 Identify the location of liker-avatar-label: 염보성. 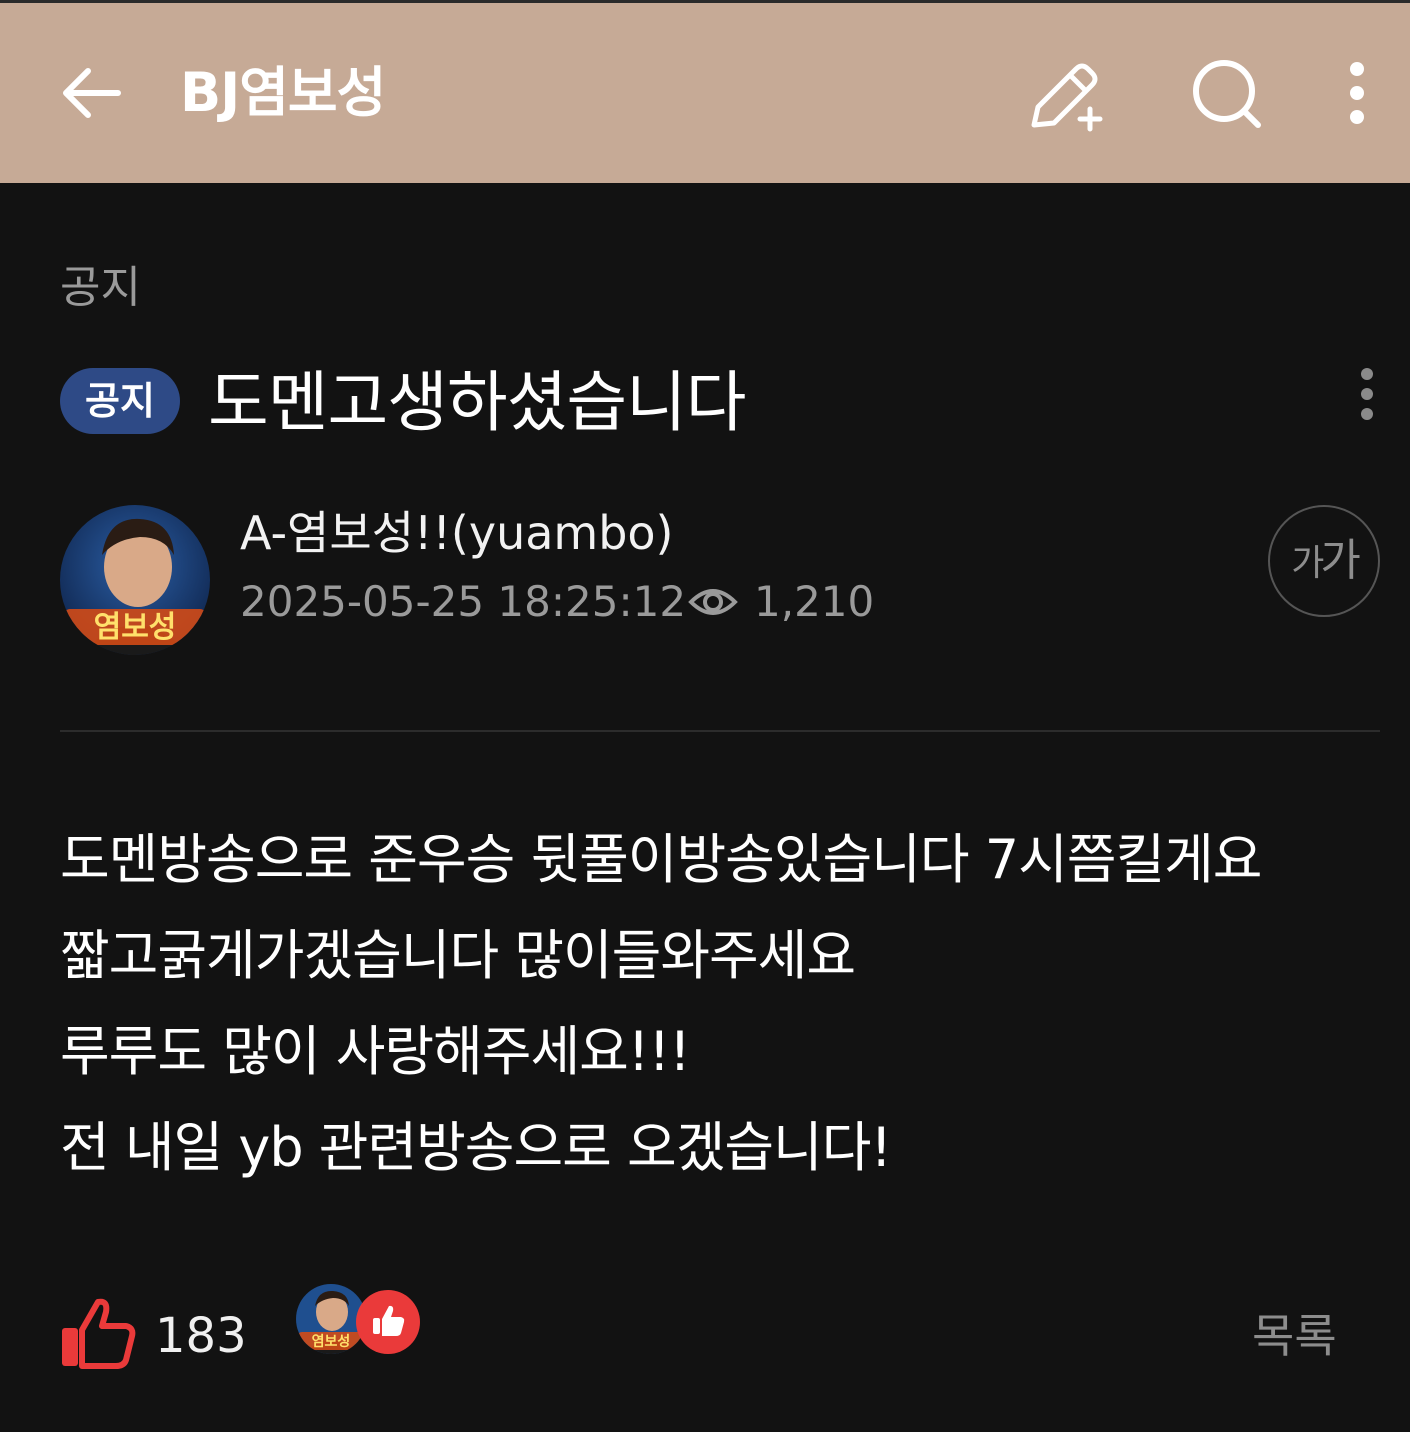
(331, 1342).